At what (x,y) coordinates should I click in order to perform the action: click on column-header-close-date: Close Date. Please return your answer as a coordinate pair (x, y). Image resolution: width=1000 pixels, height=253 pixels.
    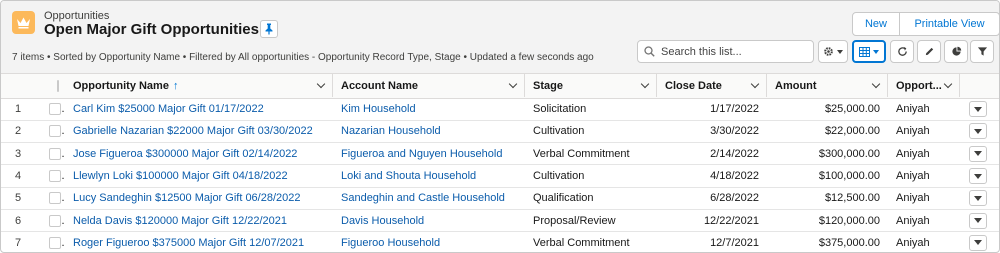
    Looking at the image, I should click on (712, 86).